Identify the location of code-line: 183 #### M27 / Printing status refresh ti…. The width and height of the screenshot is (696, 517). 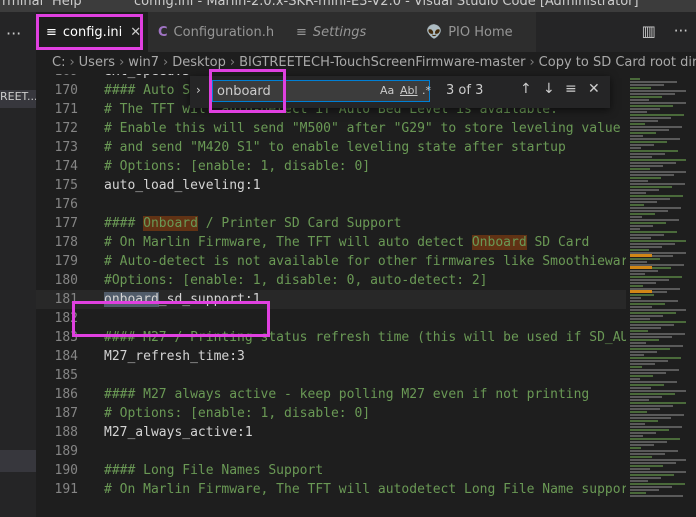
(331, 337).